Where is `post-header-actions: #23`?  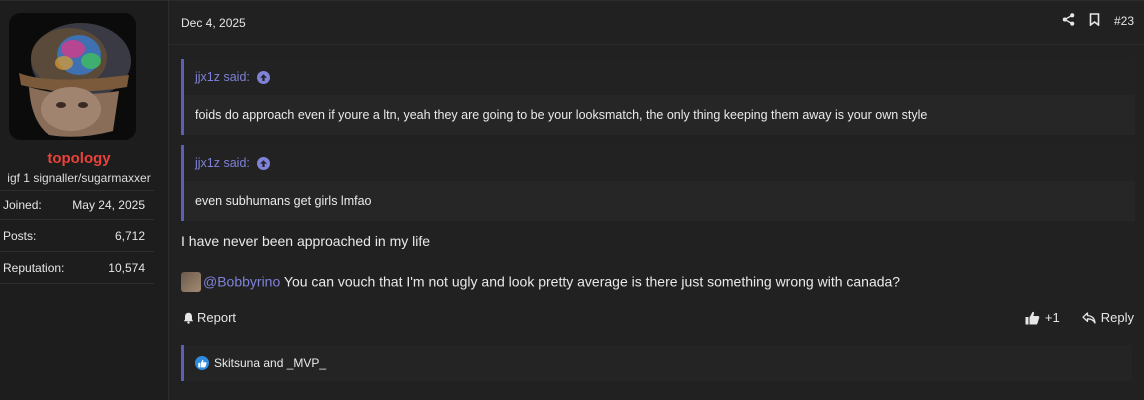 post-header-actions: #23 is located at coordinates (1098, 21).